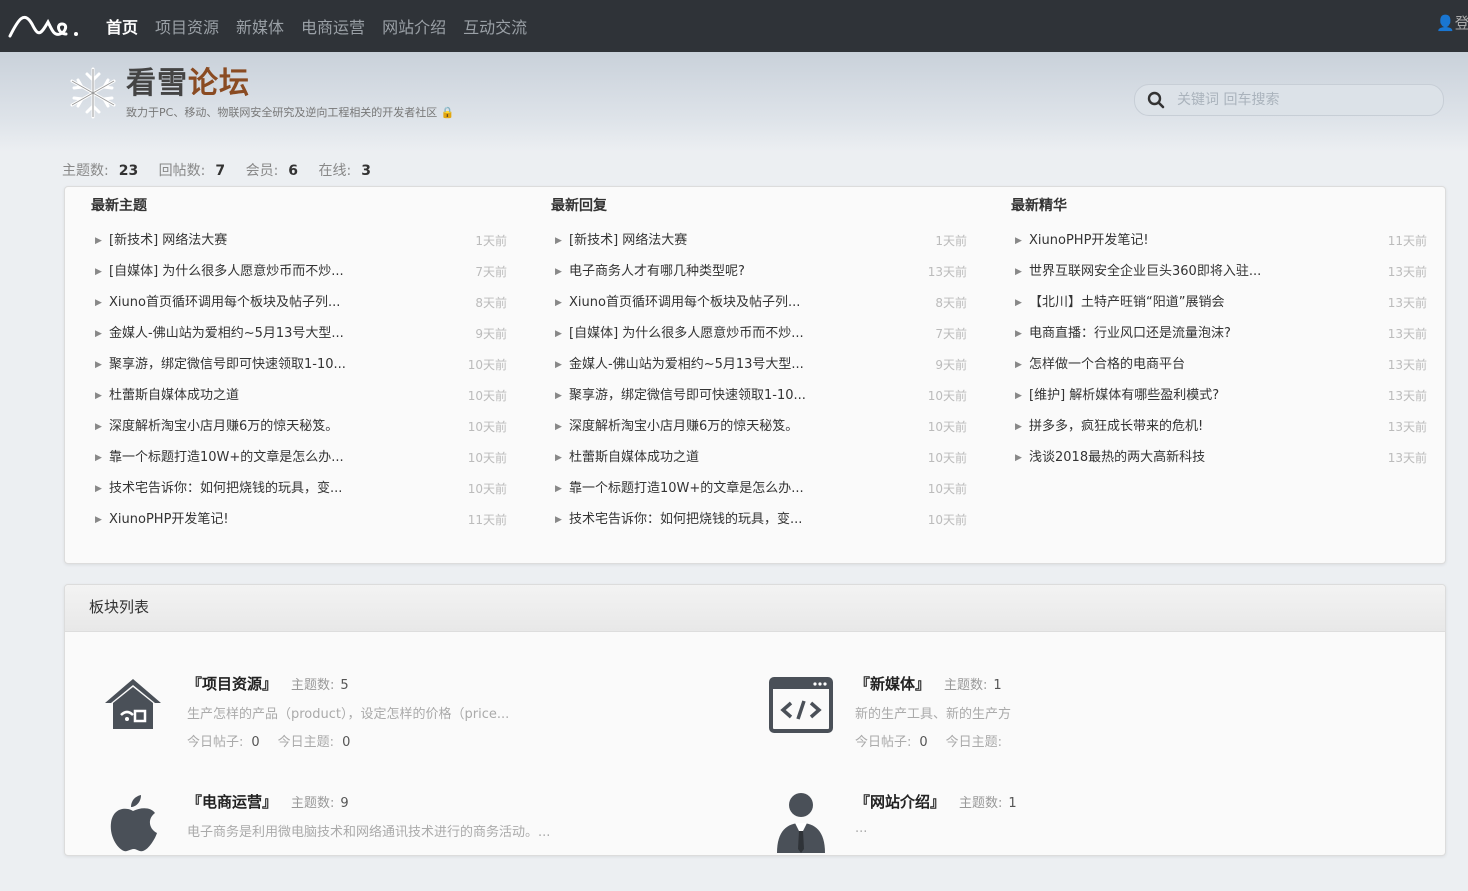  What do you see at coordinates (333, 26) in the screenshot?
I see `nav-ecommerce: 电商运营` at bounding box center [333, 26].